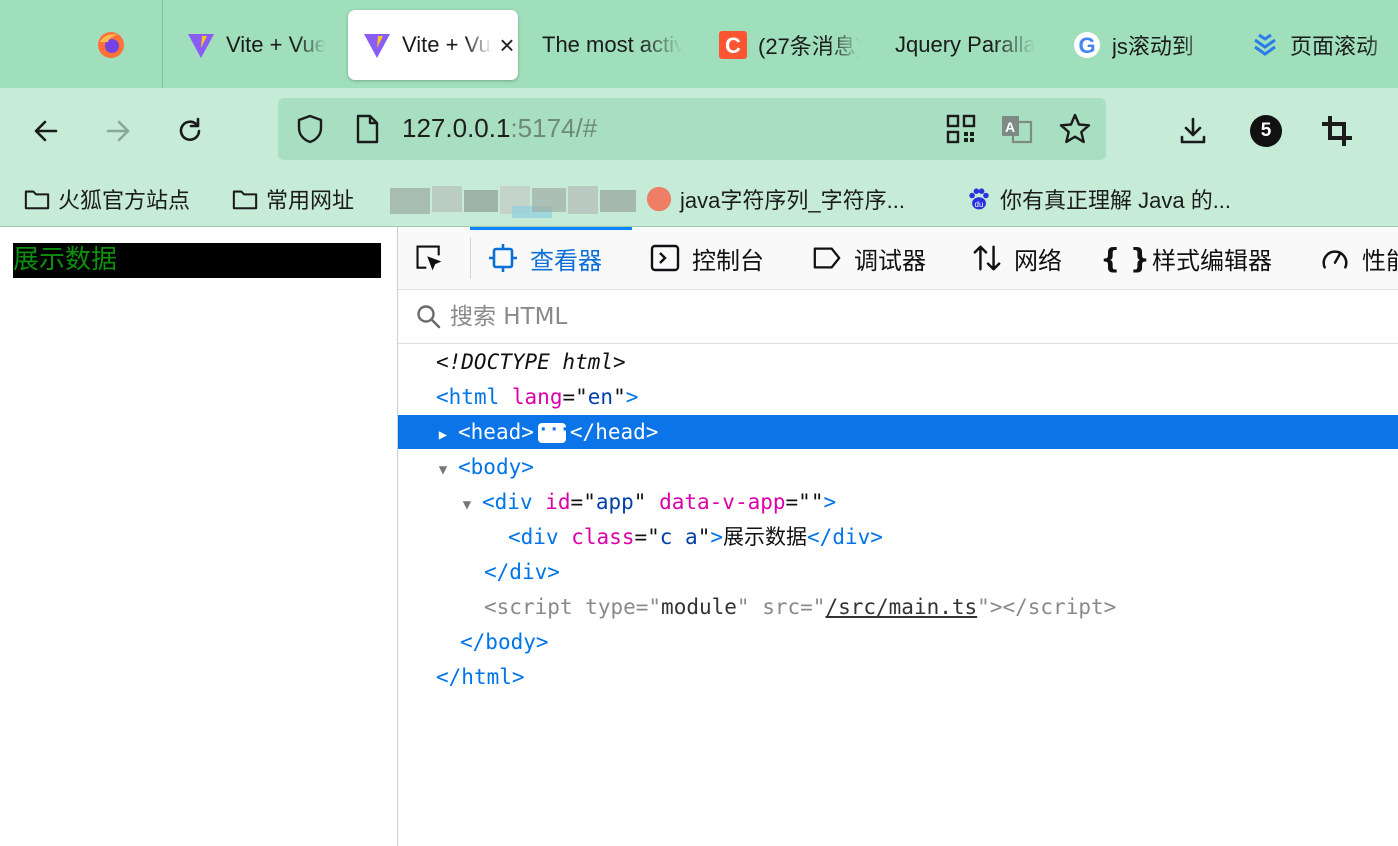 This screenshot has height=846, width=1398. I want to click on gauge-icon, so click(1335, 258).